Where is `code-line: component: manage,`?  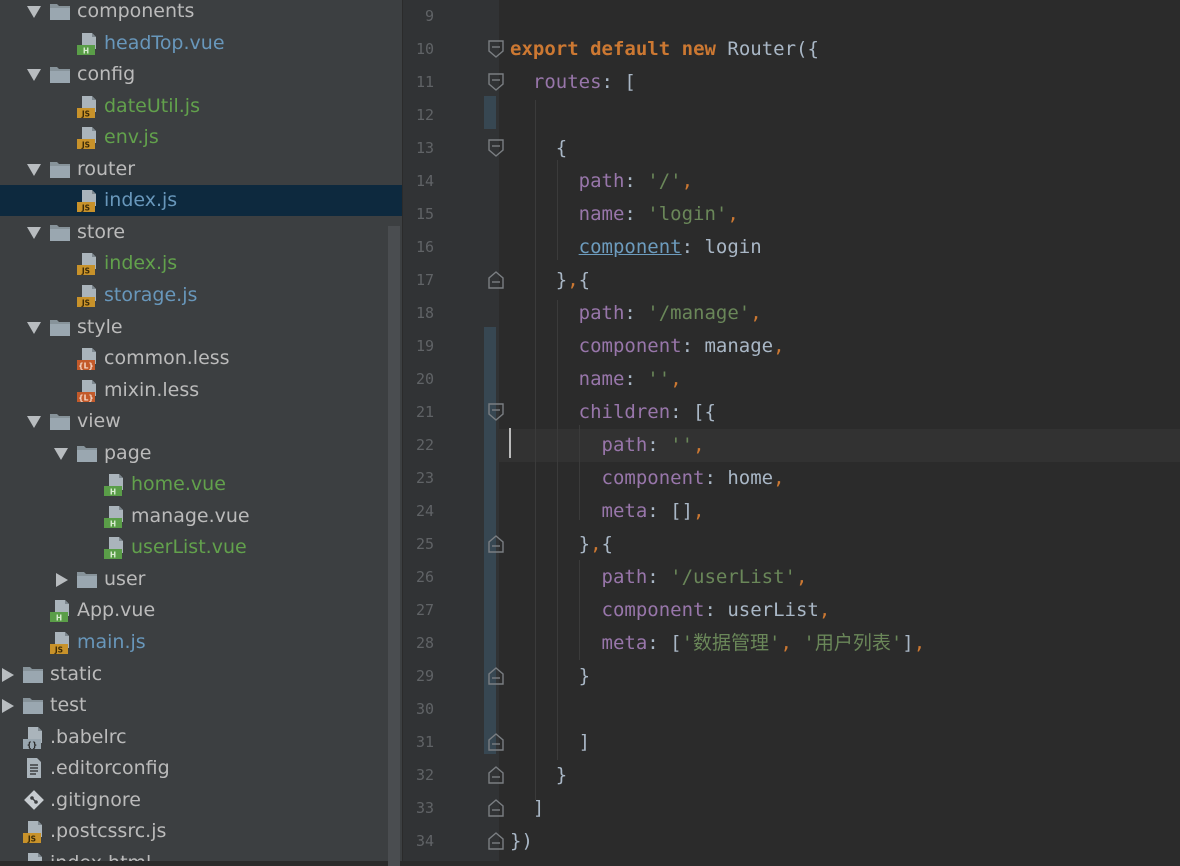
code-line: component: manage, is located at coordinates (839, 346).